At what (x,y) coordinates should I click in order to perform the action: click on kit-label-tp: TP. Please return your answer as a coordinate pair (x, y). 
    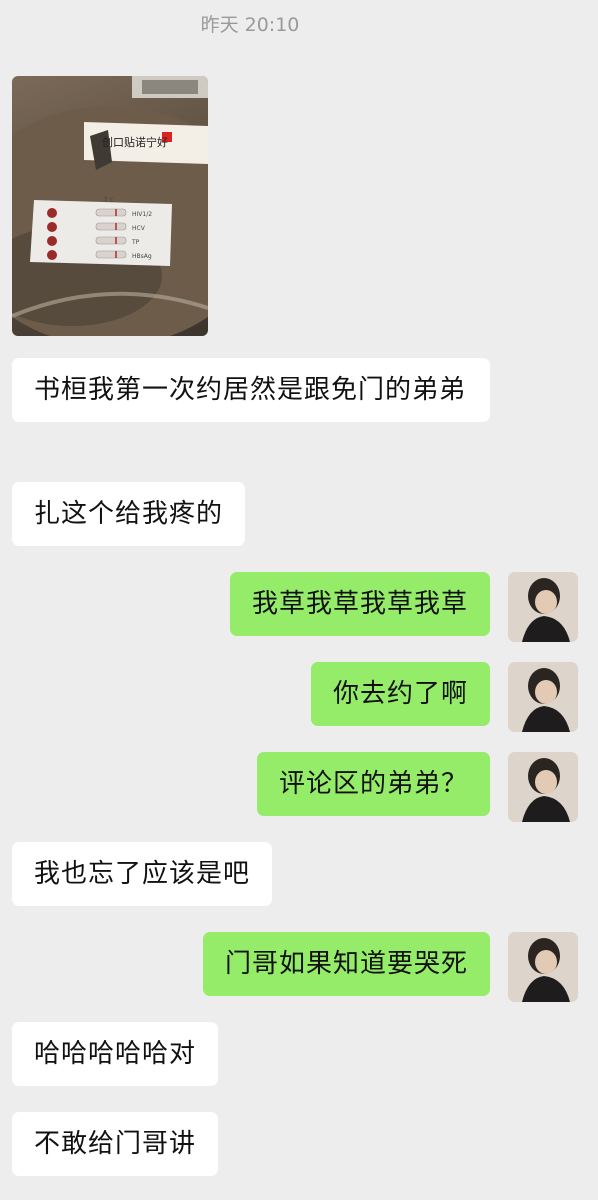
    Looking at the image, I should click on (135, 242).